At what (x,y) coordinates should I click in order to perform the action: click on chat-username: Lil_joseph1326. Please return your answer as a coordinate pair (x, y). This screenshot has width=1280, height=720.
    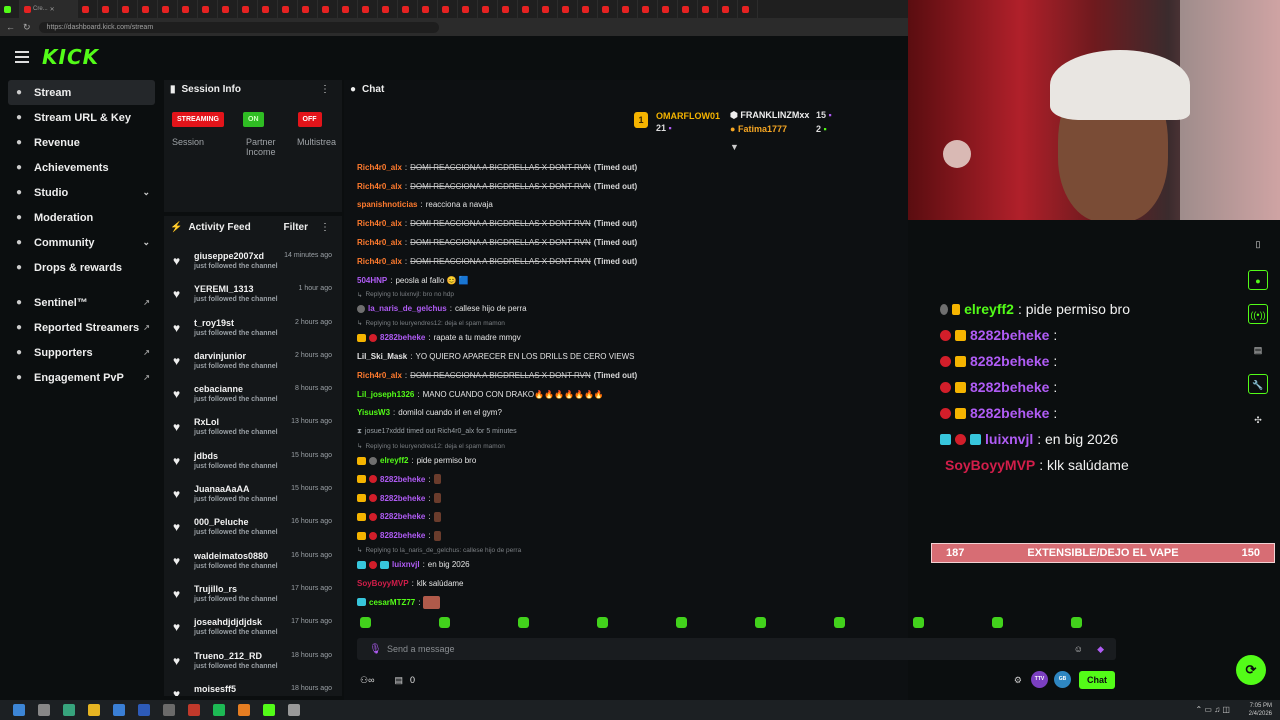
    Looking at the image, I should click on (385, 394).